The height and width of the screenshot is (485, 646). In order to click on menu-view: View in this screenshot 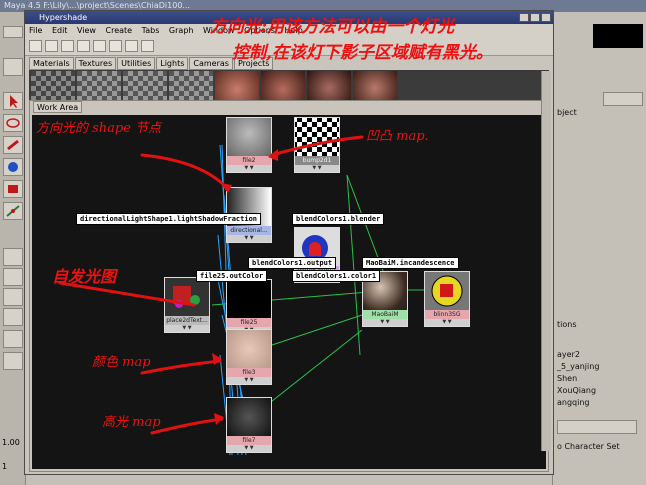, I will do `click(86, 30)`.